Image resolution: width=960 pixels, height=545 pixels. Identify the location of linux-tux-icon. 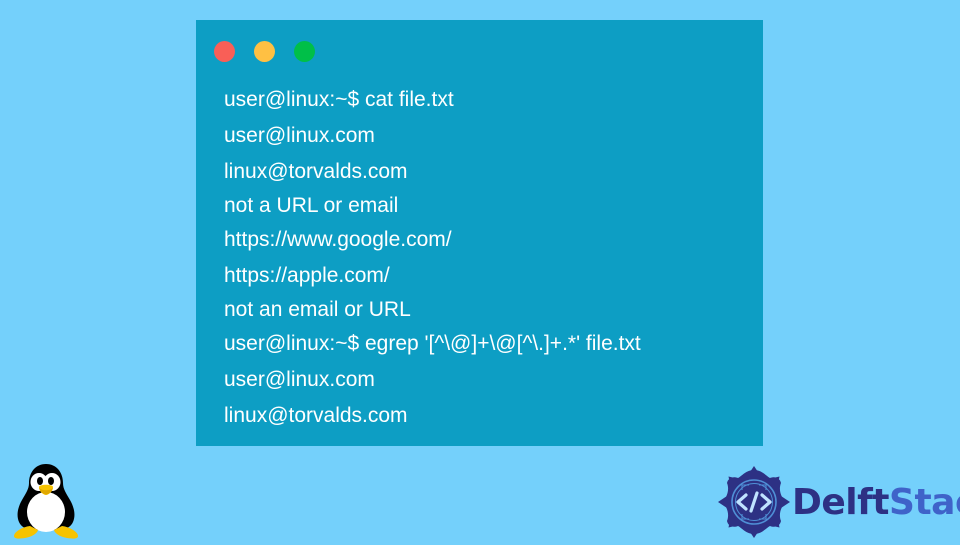
(46, 501).